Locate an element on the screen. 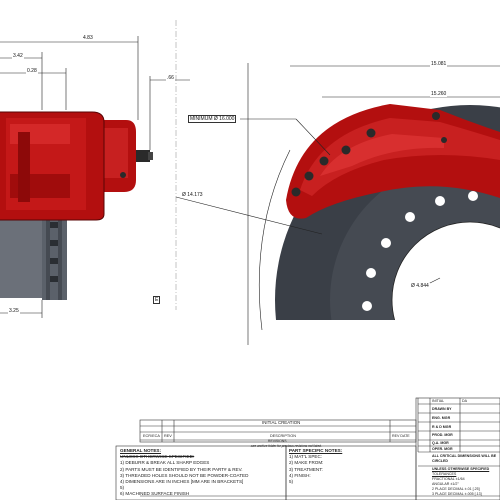  dim-disc-inner: 15.260 is located at coordinates (439, 94).